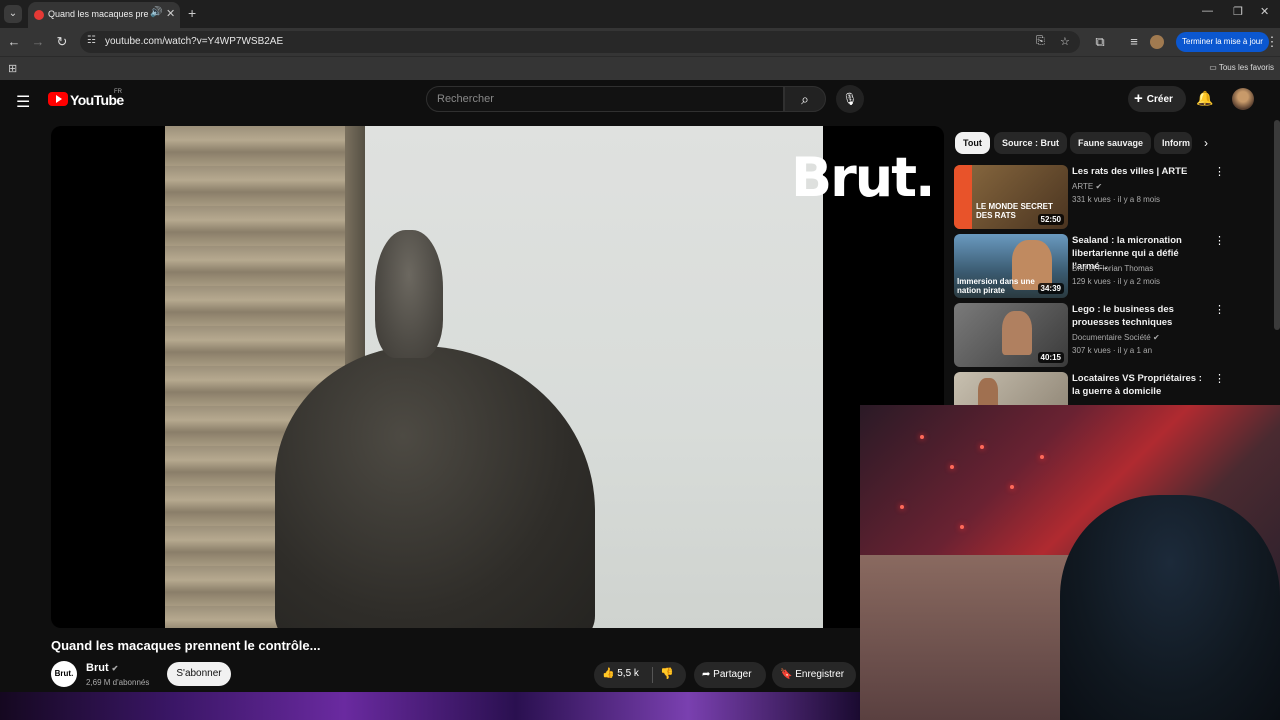  What do you see at coordinates (1277, 225) in the screenshot?
I see `page-scrollbar` at bounding box center [1277, 225].